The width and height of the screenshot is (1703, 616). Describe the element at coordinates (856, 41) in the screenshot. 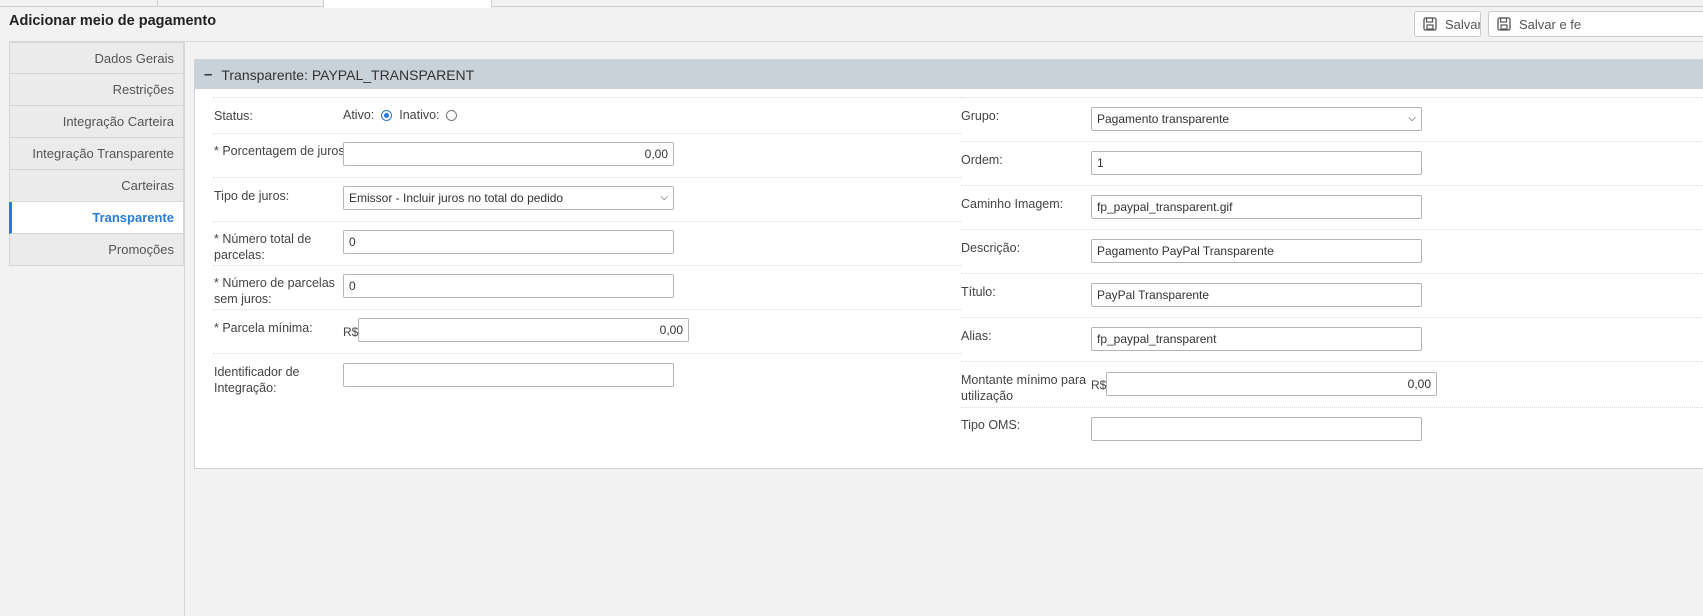

I see `header-divider` at that location.